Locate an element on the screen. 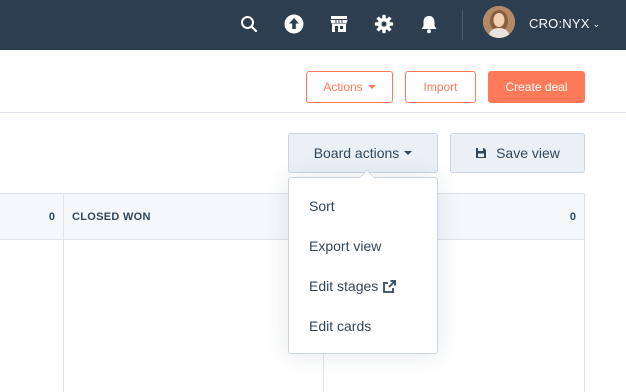 The image size is (626, 392). board-actions-label: Board actions is located at coordinates (356, 153).